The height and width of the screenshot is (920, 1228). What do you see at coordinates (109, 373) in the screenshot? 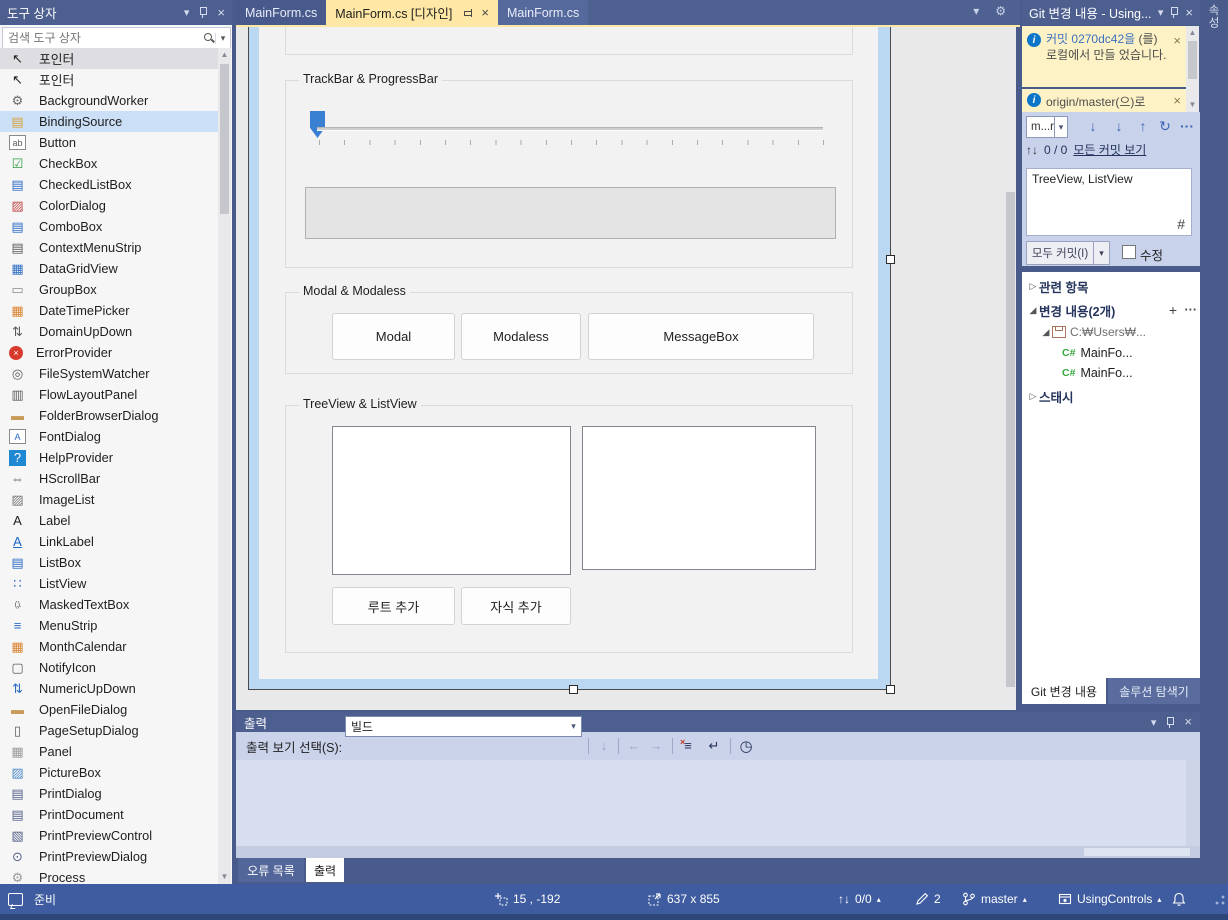
I see `toolbox-item-FileSystemWatcher: ◎ FileSystemWatcher` at bounding box center [109, 373].